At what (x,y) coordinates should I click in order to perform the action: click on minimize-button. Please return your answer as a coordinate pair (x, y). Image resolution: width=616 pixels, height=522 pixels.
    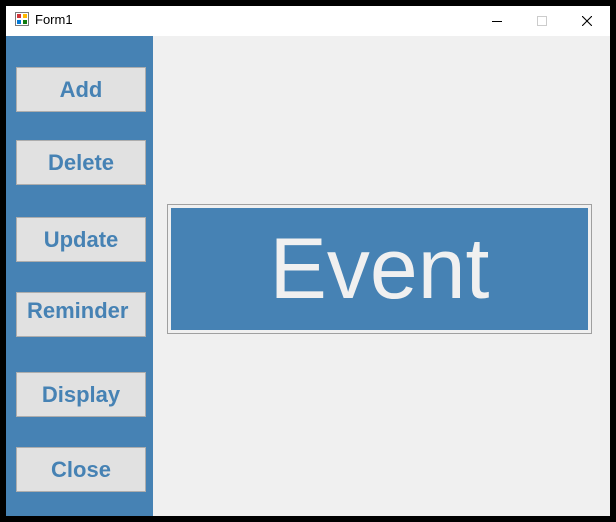
    Looking at the image, I should click on (497, 21).